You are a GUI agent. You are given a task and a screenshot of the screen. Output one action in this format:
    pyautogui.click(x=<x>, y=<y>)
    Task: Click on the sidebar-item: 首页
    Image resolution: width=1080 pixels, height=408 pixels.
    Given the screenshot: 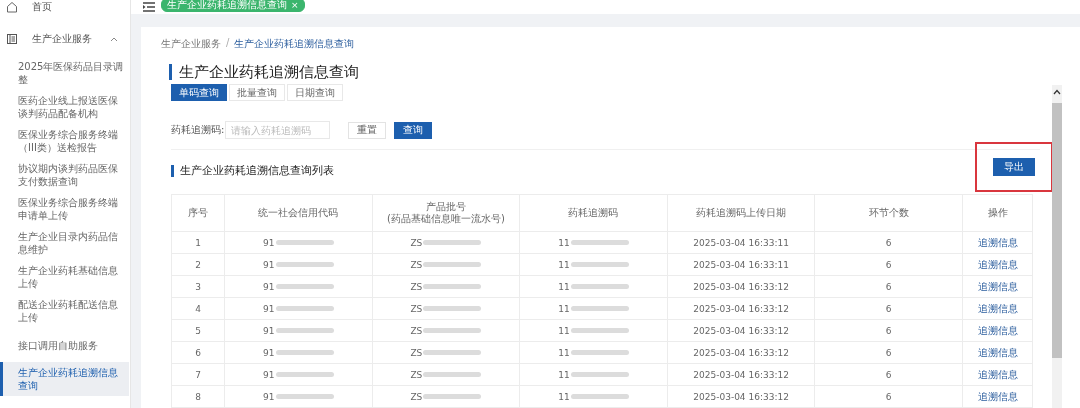 What is the action you would take?
    pyautogui.click(x=65, y=7)
    